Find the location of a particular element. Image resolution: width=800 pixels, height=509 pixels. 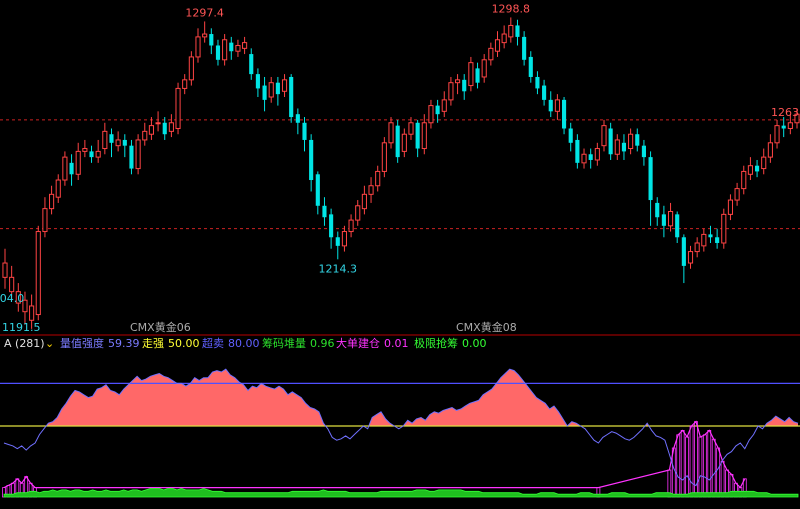

strength-area-fill is located at coordinates (422, 397).